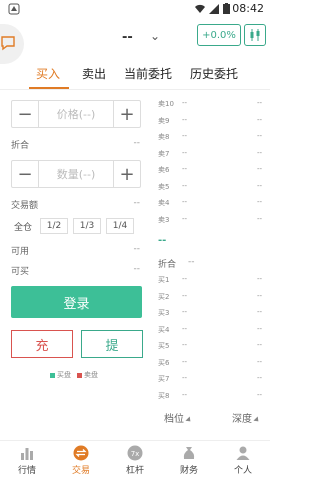  Describe the element at coordinates (178, 417) in the screenshot. I see `precision-selector: 档位` at that location.